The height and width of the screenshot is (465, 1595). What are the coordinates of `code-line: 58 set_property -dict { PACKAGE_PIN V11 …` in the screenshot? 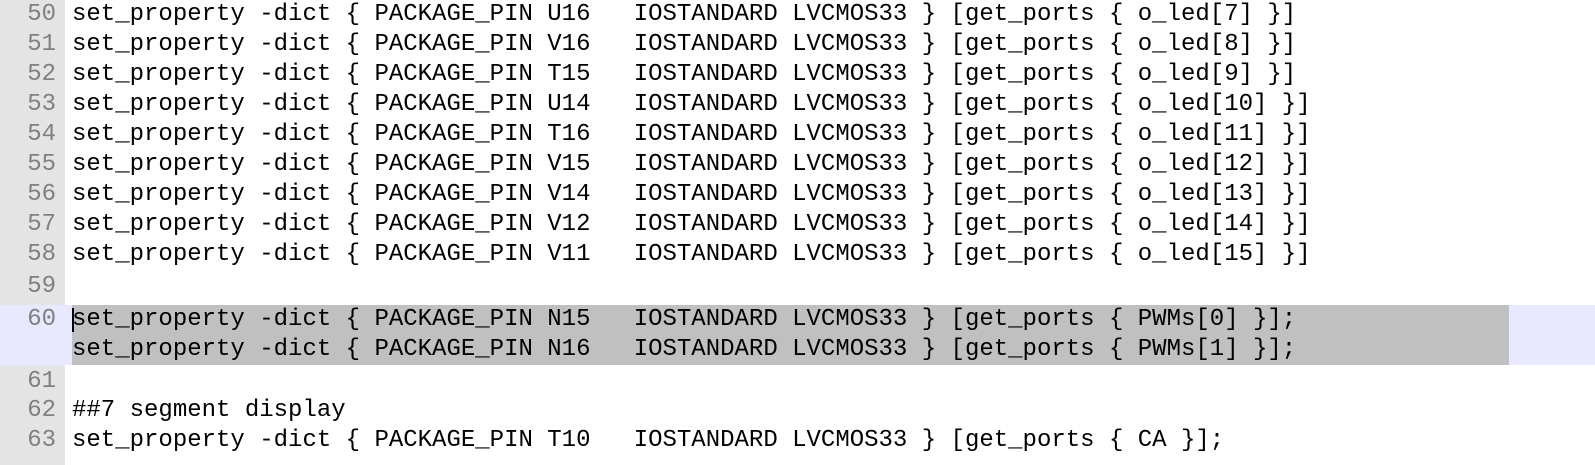 It's located at (797, 255).